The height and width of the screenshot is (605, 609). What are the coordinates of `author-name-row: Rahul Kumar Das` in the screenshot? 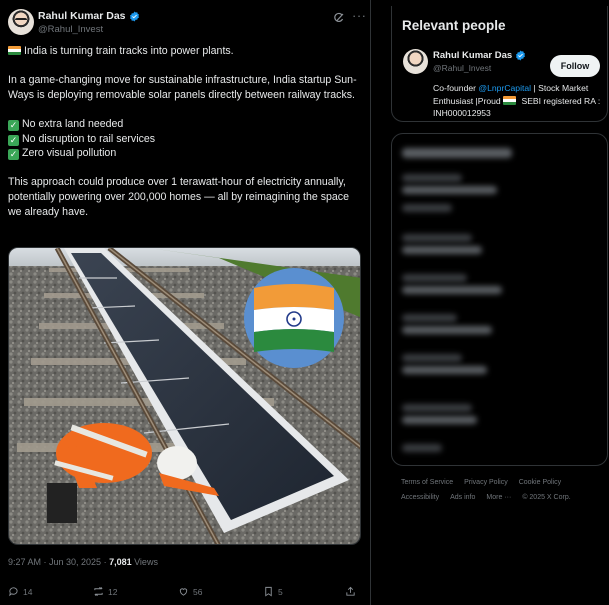 It's located at (89, 16).